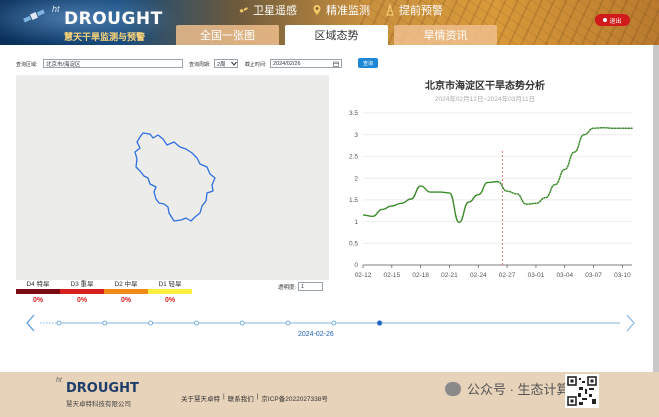  I want to click on period-value: 2周, so click(221, 64).